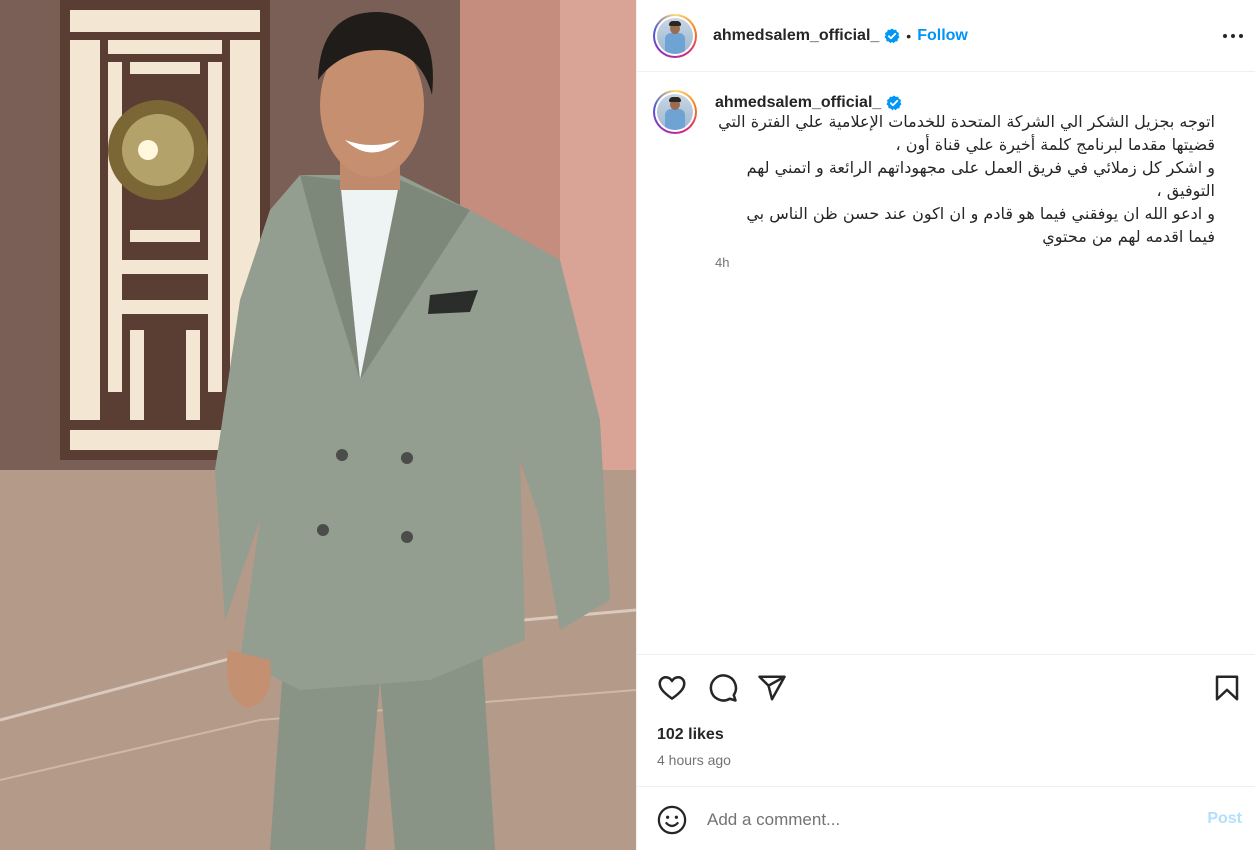 The image size is (1255, 850). I want to click on caption-verified-badge-icon, so click(894, 103).